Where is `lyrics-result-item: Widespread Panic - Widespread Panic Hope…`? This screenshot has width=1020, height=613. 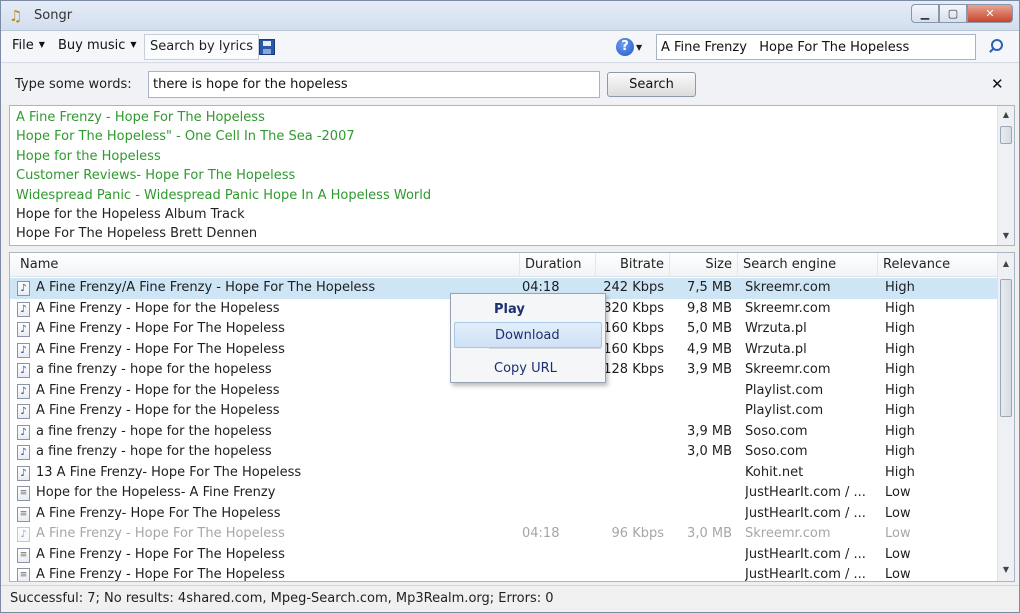
lyrics-result-item: Widespread Panic - Widespread Panic Hope… is located at coordinates (223, 195).